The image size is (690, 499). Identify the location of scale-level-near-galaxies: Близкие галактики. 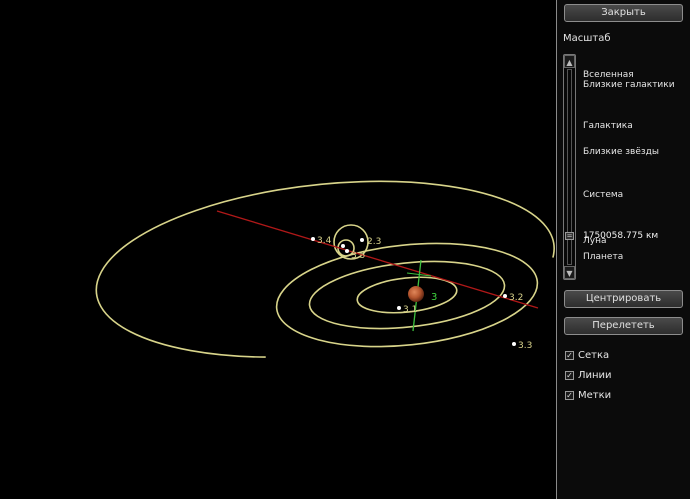
(629, 85).